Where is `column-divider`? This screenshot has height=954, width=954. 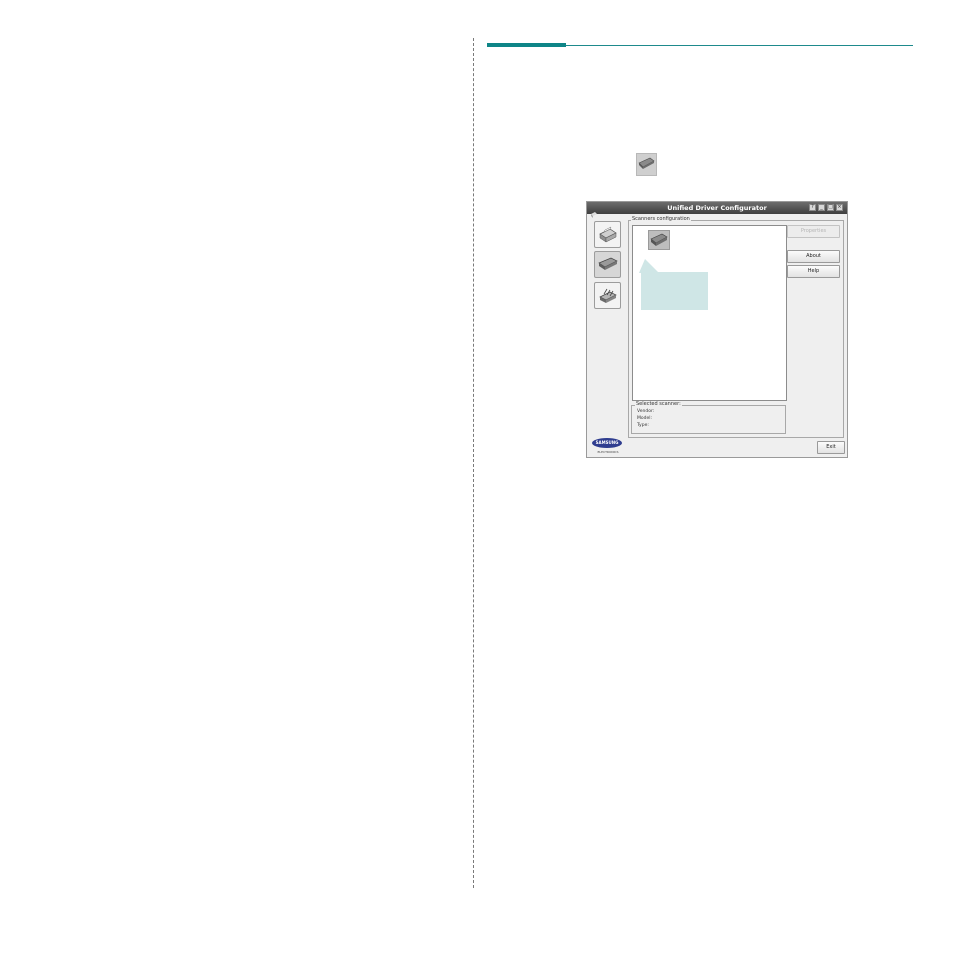 column-divider is located at coordinates (473, 463).